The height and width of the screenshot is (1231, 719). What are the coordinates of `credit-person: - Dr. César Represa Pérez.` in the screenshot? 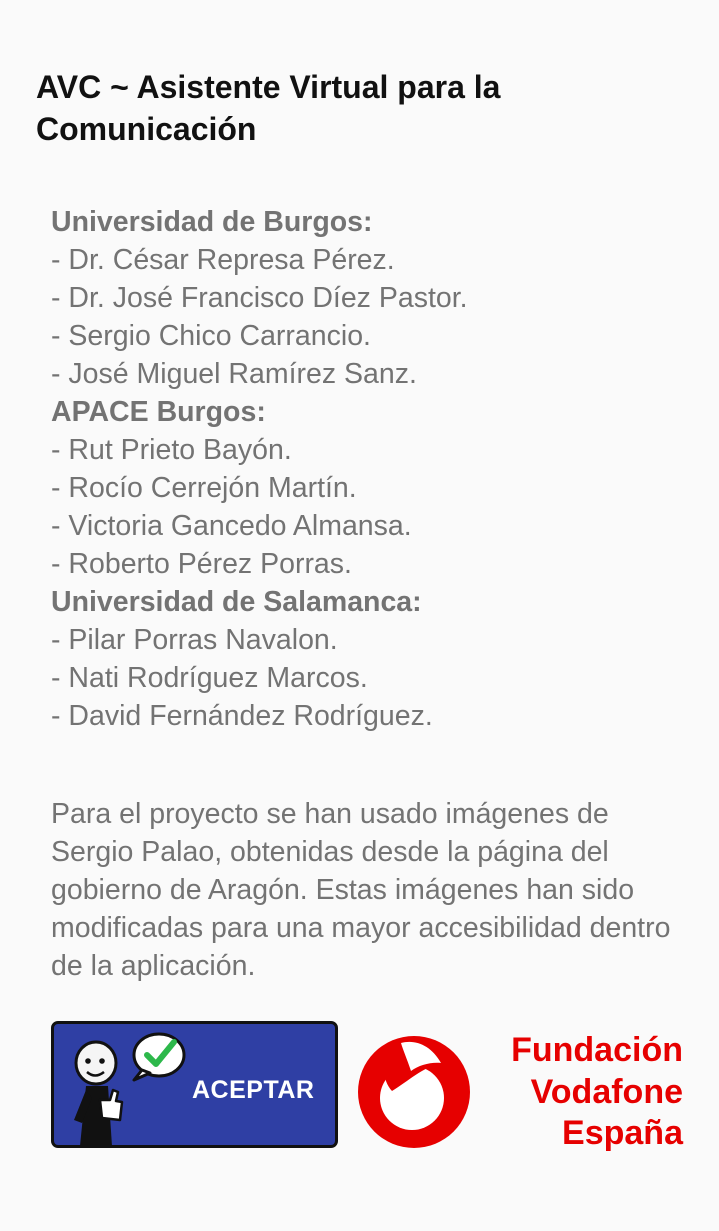 It's located at (223, 260).